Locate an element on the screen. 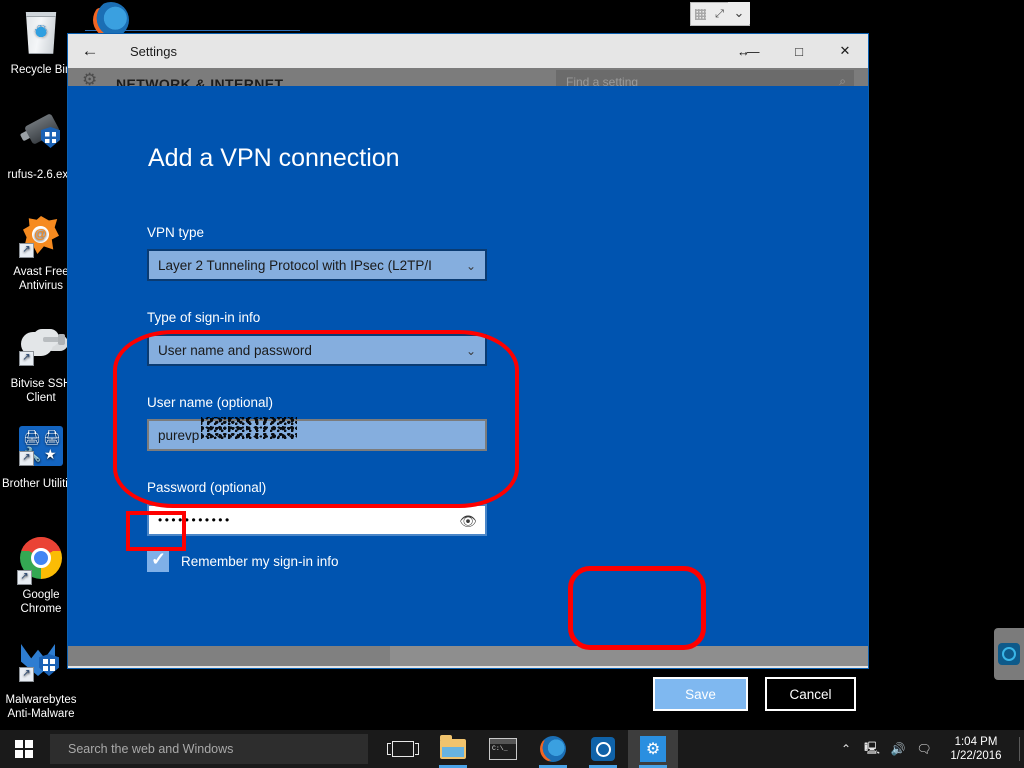 This screenshot has width=1024, height=768. remember-signin-row: Remember my sign-in info is located at coordinates (243, 560).